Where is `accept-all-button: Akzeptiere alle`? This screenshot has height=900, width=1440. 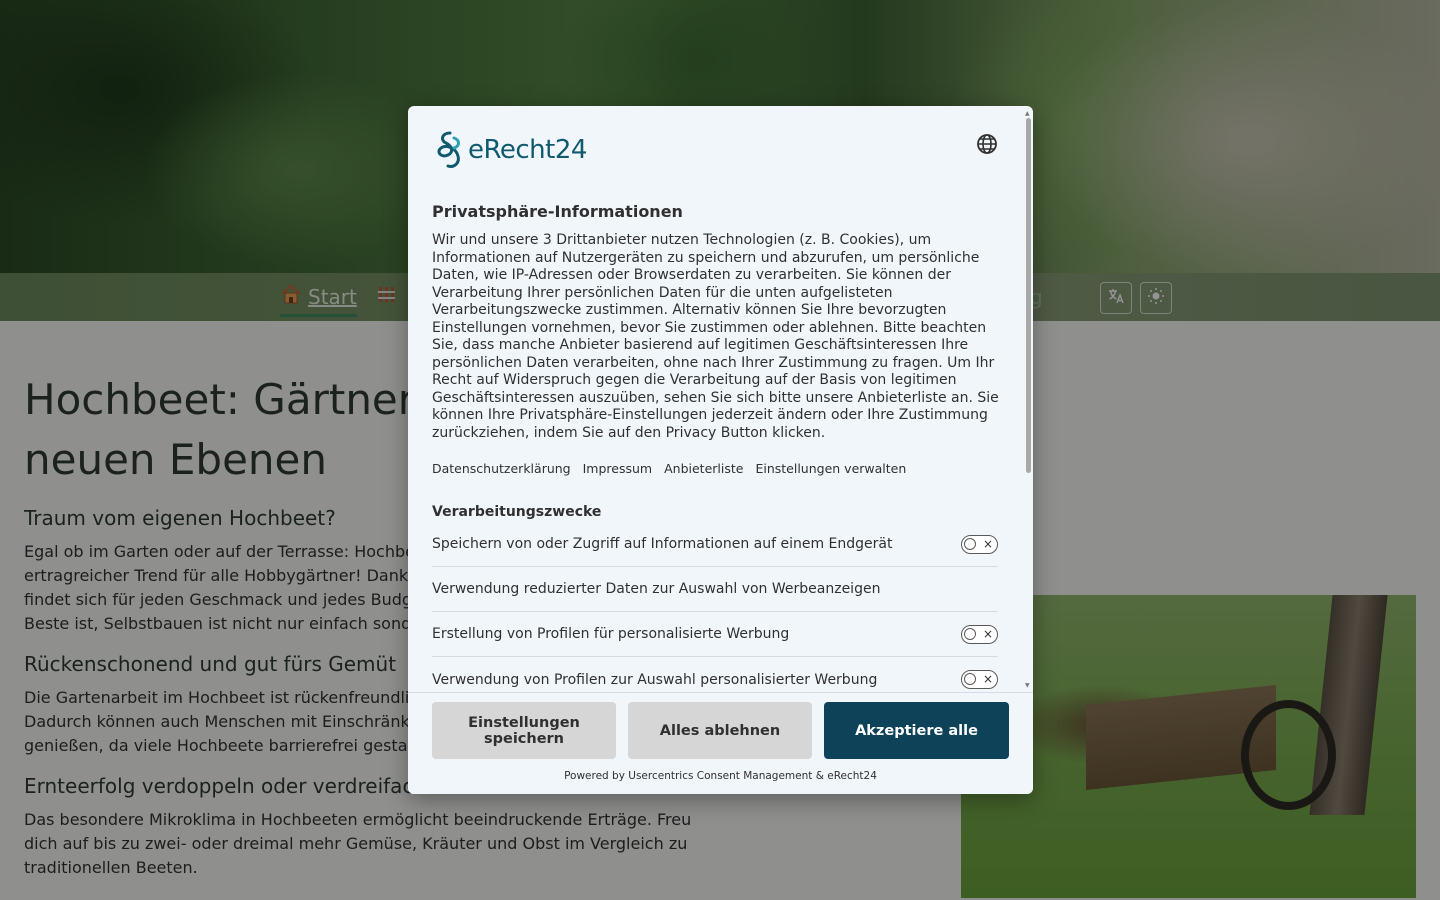
accept-all-button: Akzeptiere alle is located at coordinates (916, 730).